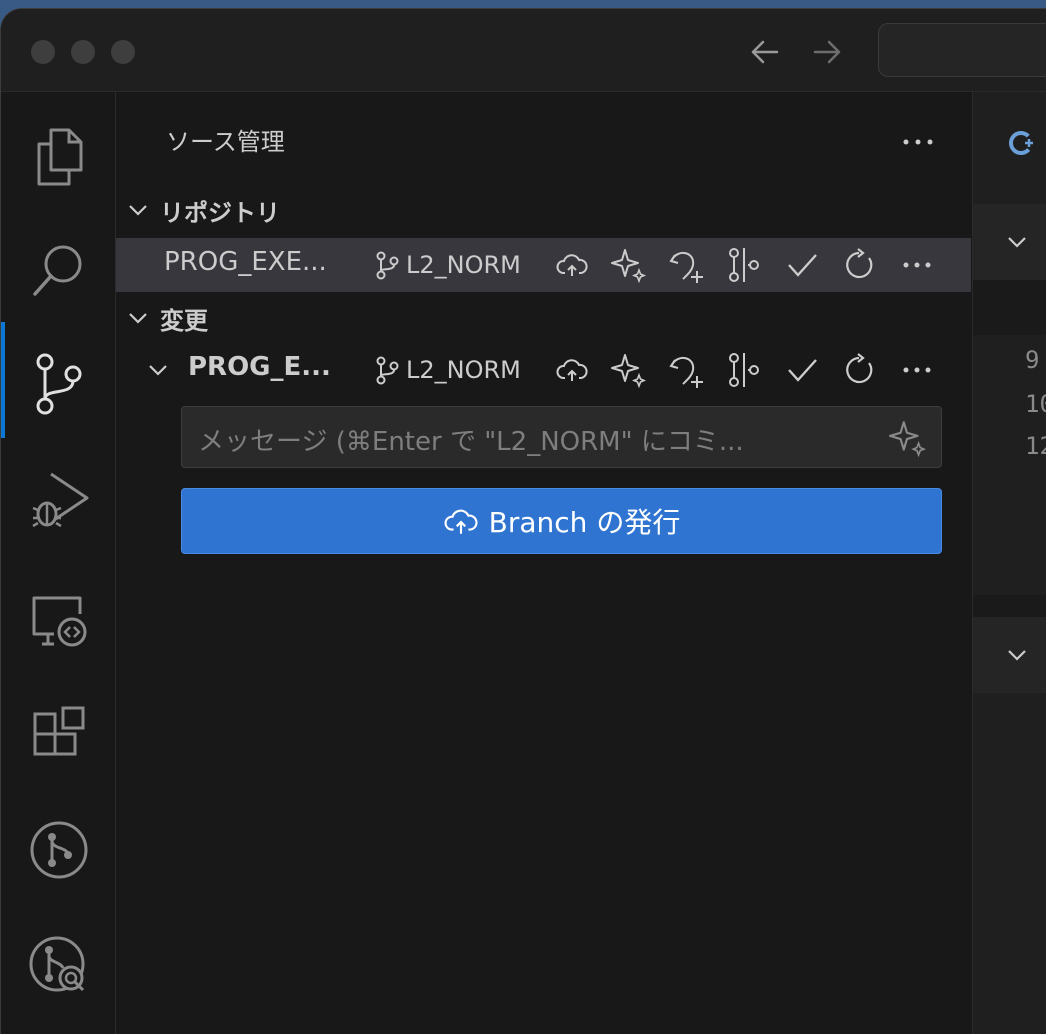 Image resolution: width=1046 pixels, height=1034 pixels. What do you see at coordinates (83, 52) in the screenshot?
I see `minimize-window-button` at bounding box center [83, 52].